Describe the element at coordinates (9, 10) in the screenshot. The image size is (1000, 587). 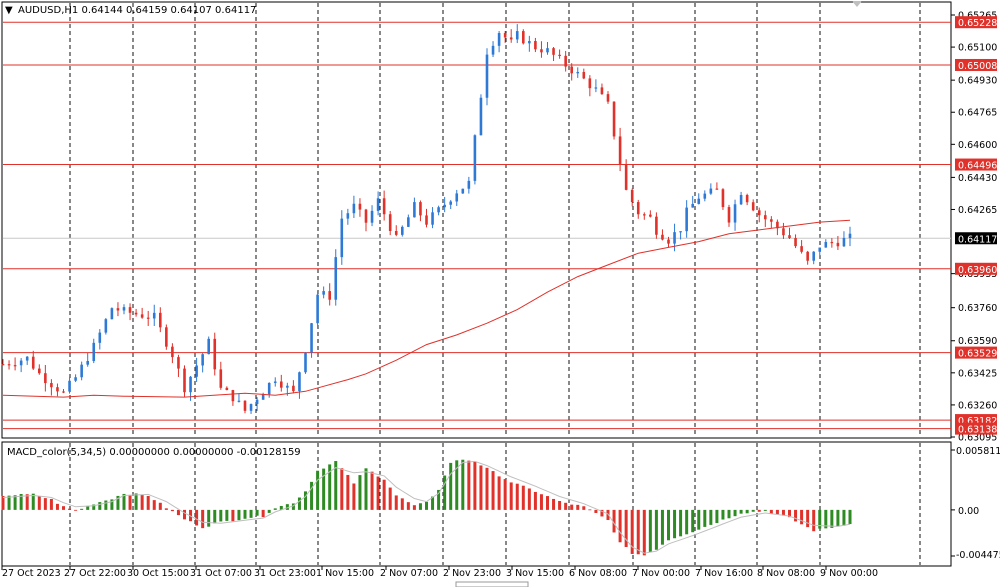
I see `header-marker: ▼` at that location.